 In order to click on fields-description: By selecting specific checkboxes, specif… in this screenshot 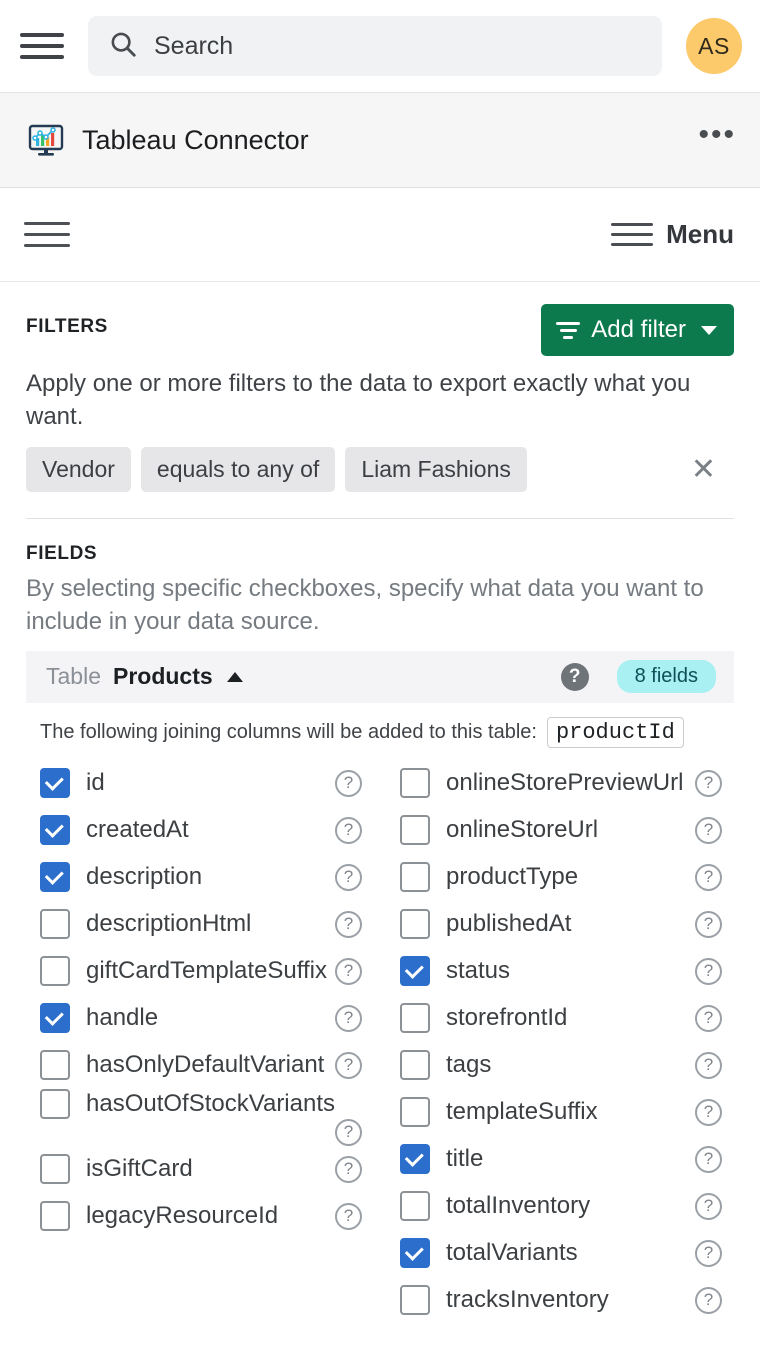, I will do `click(365, 605)`.